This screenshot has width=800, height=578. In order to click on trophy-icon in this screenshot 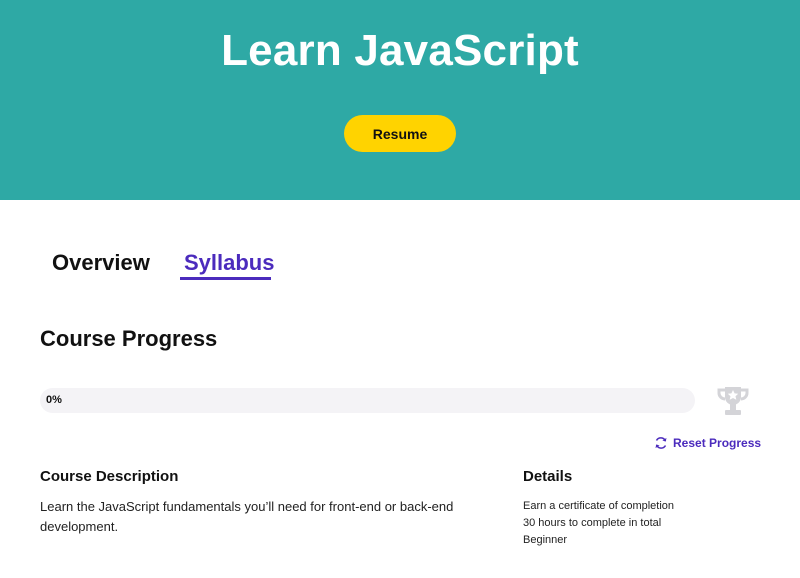, I will do `click(733, 401)`.